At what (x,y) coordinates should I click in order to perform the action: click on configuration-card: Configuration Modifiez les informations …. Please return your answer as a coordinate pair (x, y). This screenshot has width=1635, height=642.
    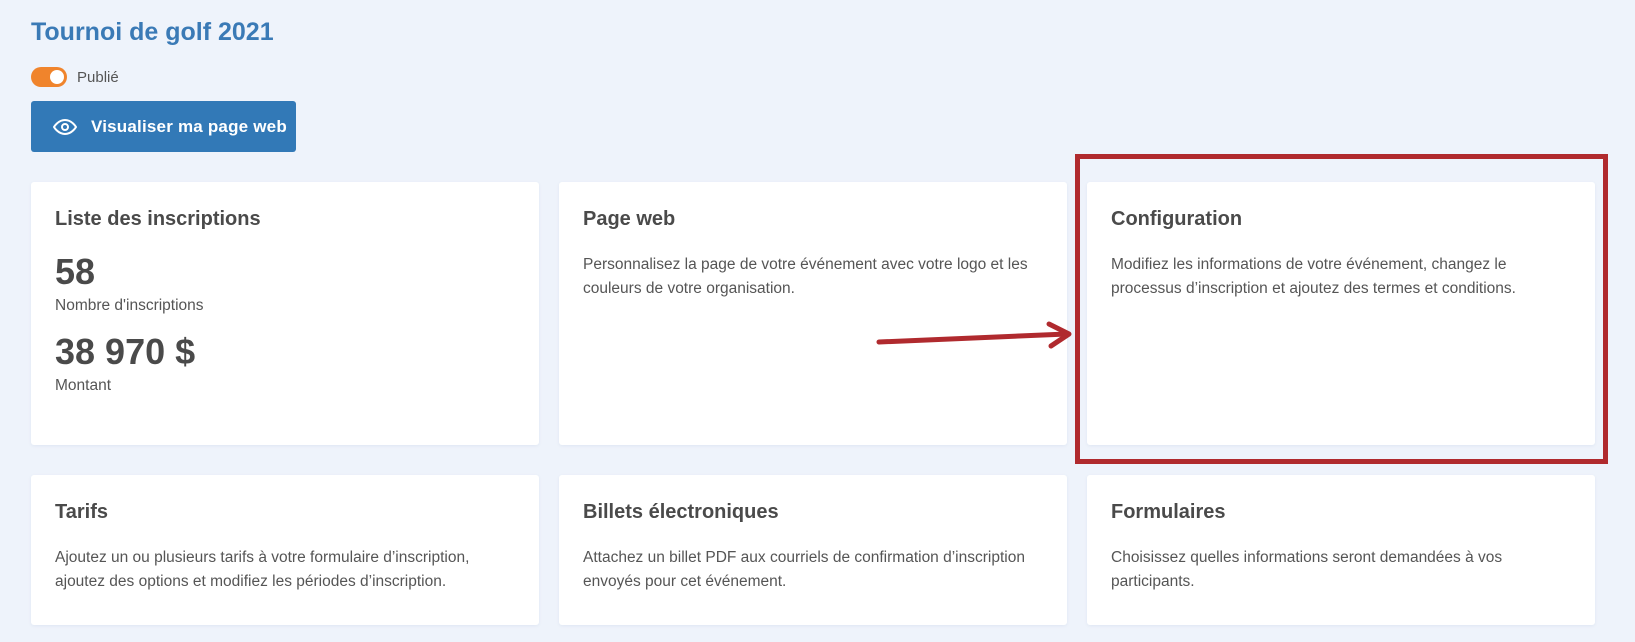
    Looking at the image, I should click on (1341, 313).